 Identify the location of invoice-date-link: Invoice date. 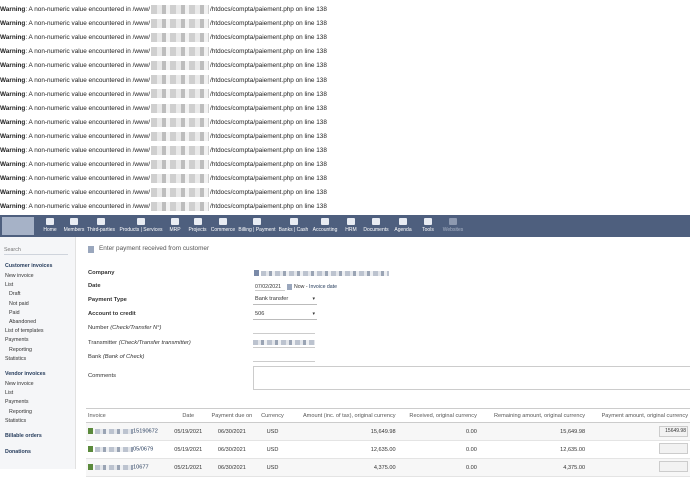
(323, 287).